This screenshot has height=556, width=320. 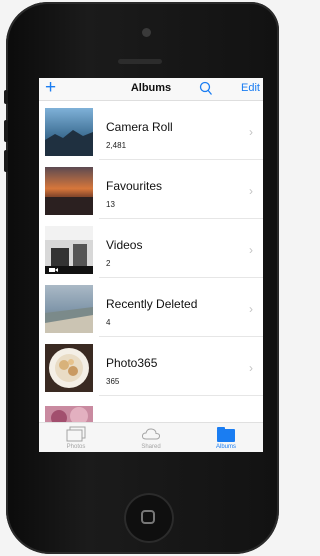 I want to click on home-button, so click(x=149, y=518).